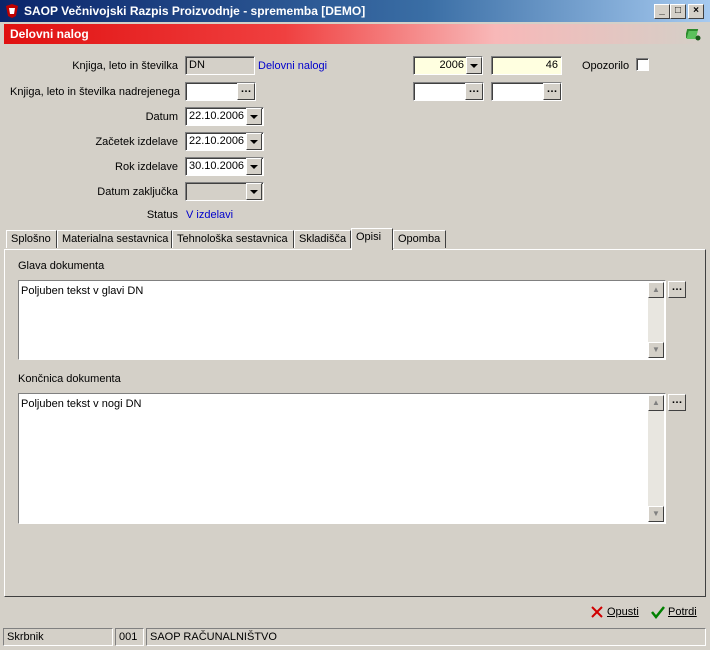  I want to click on status-code: 001, so click(129, 637).